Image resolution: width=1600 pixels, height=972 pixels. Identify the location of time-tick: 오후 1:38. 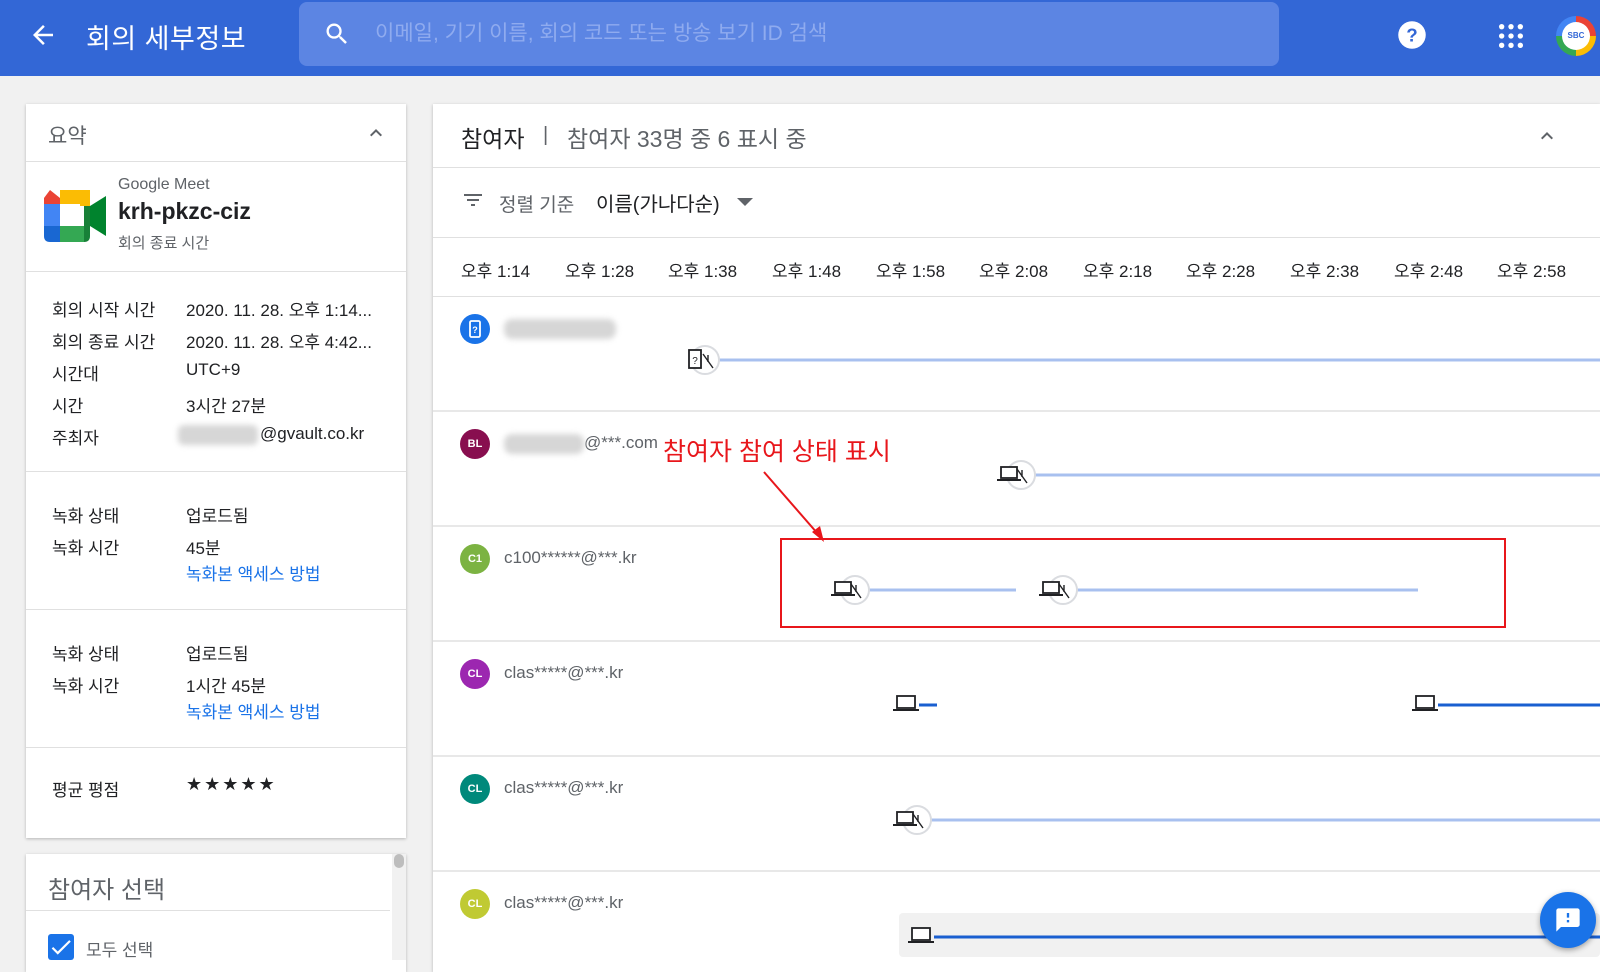
(703, 271).